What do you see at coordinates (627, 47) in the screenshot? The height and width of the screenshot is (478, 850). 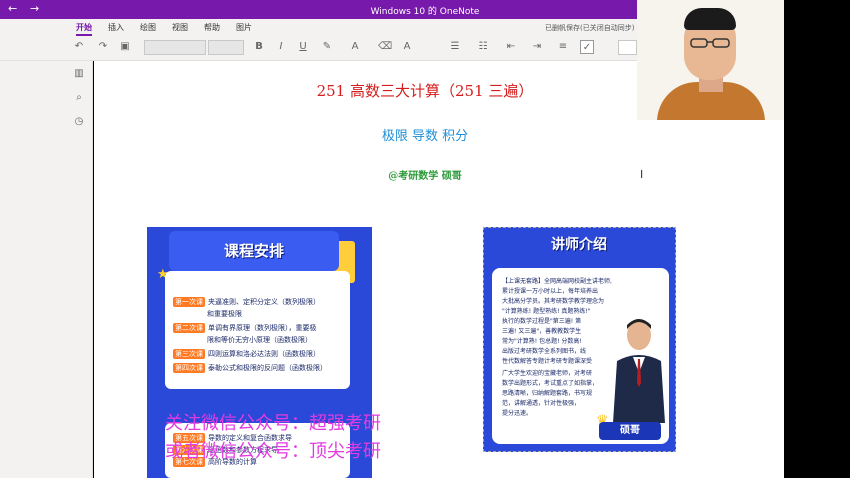 I see `tag-dropdown` at bounding box center [627, 47].